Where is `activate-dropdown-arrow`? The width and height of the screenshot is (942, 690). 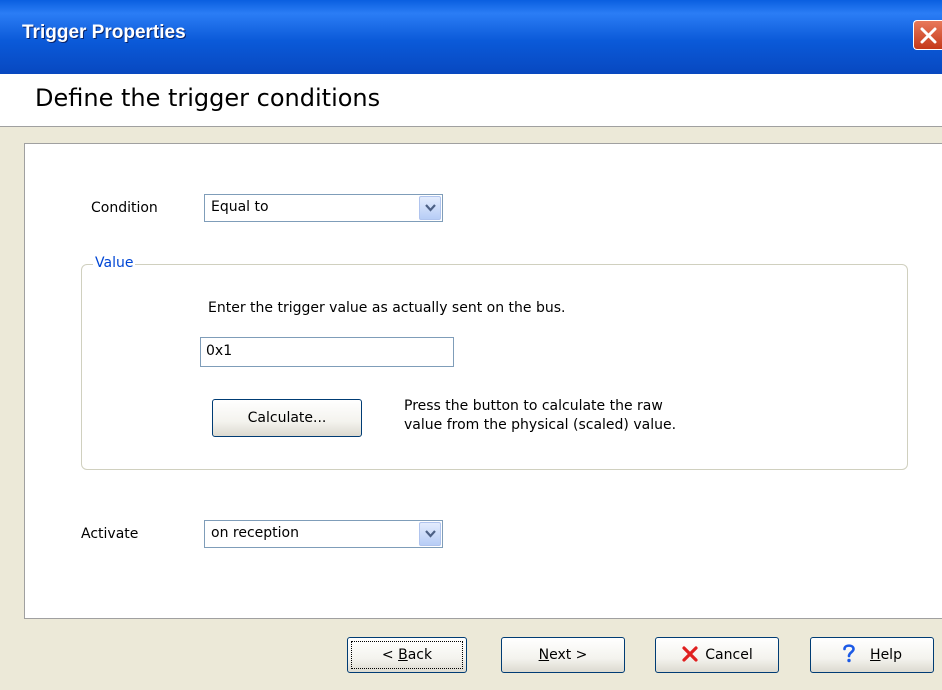
activate-dropdown-arrow is located at coordinates (430, 534).